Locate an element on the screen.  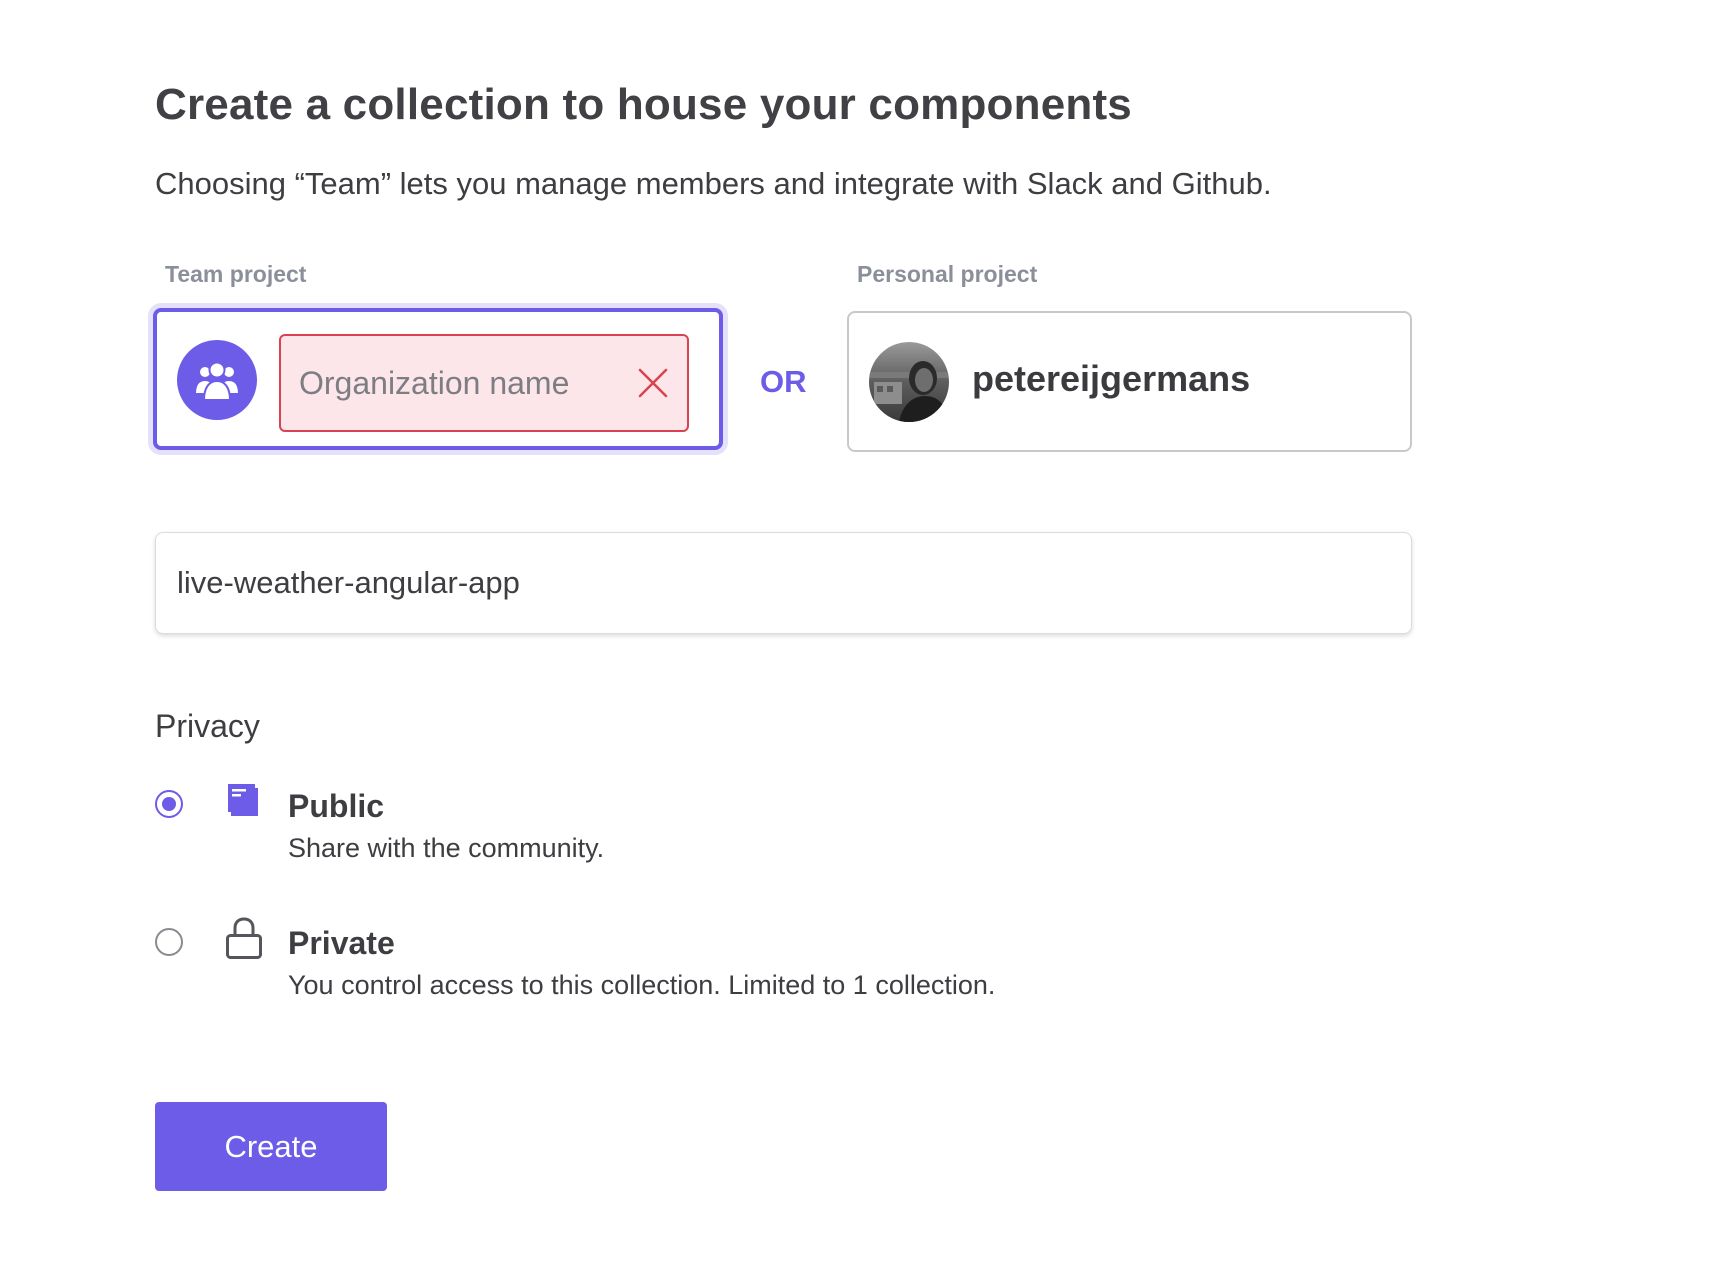
public-option-title: Public is located at coordinates (336, 806).